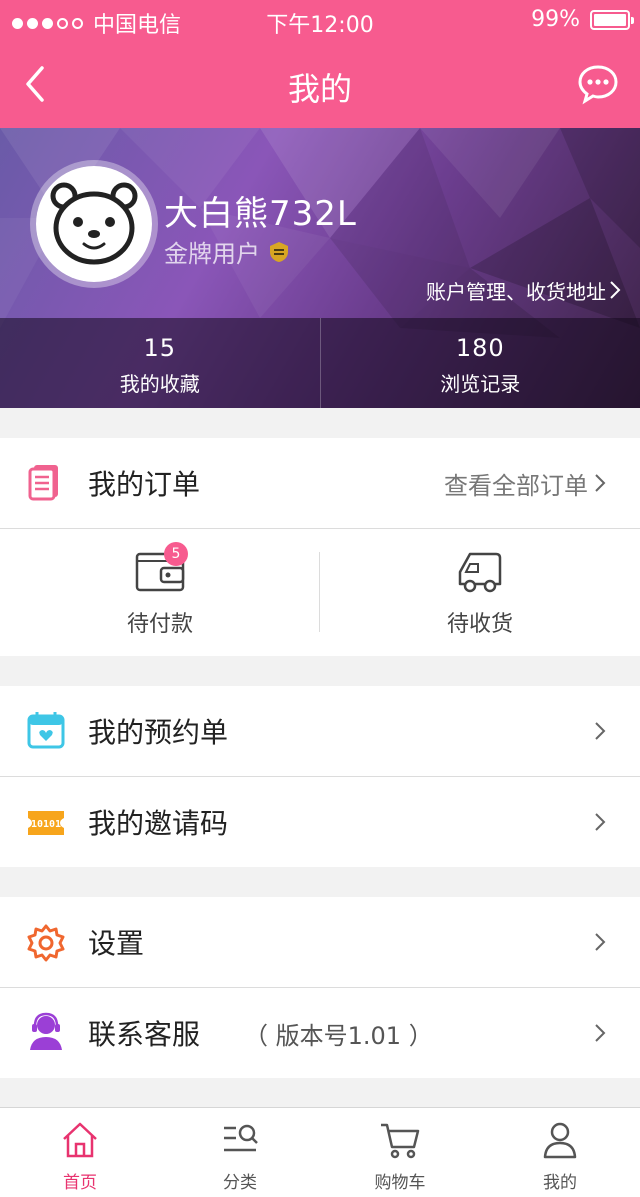 This screenshot has width=640, height=1197. What do you see at coordinates (320, 822) in the screenshot?
I see `invite-code-row: 10101 我的邀请码` at bounding box center [320, 822].